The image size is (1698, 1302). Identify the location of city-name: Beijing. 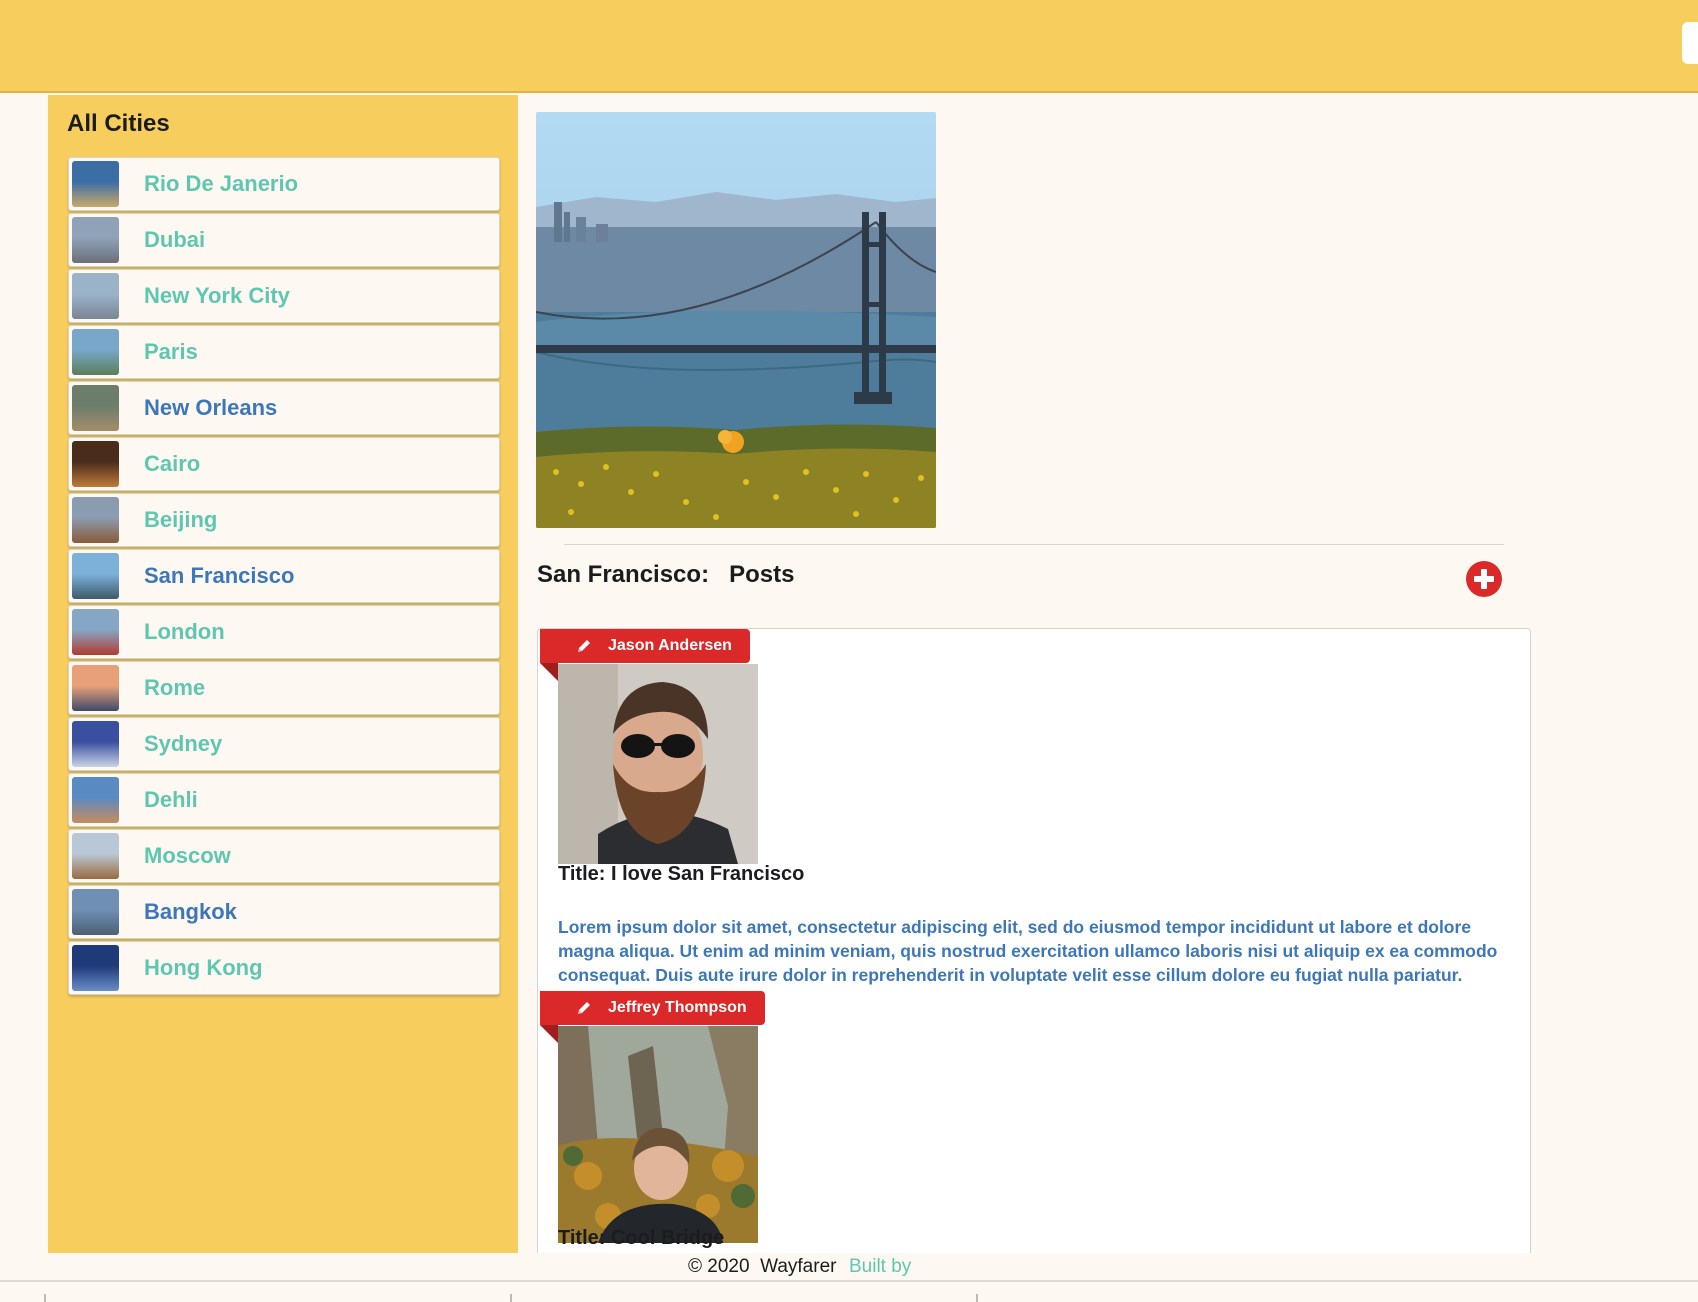
(181, 519).